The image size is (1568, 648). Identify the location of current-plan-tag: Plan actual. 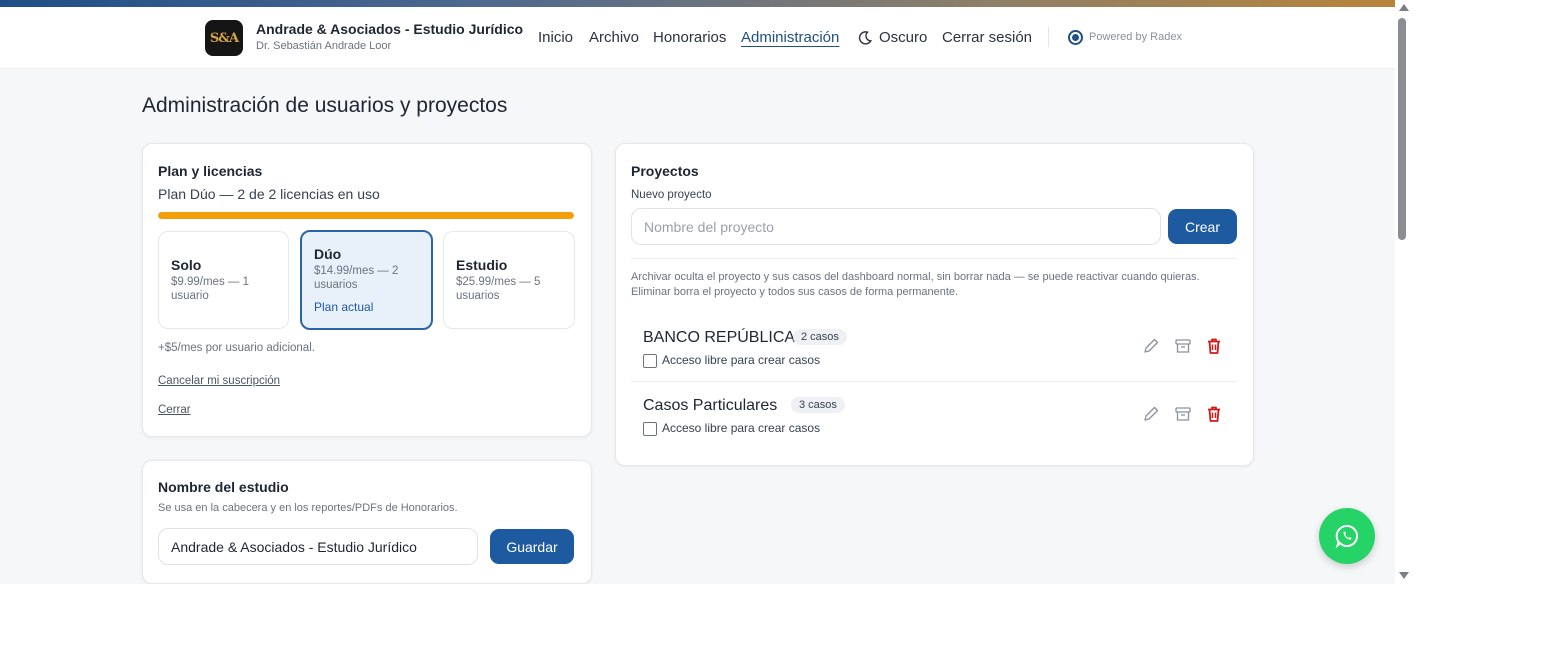
(344, 307).